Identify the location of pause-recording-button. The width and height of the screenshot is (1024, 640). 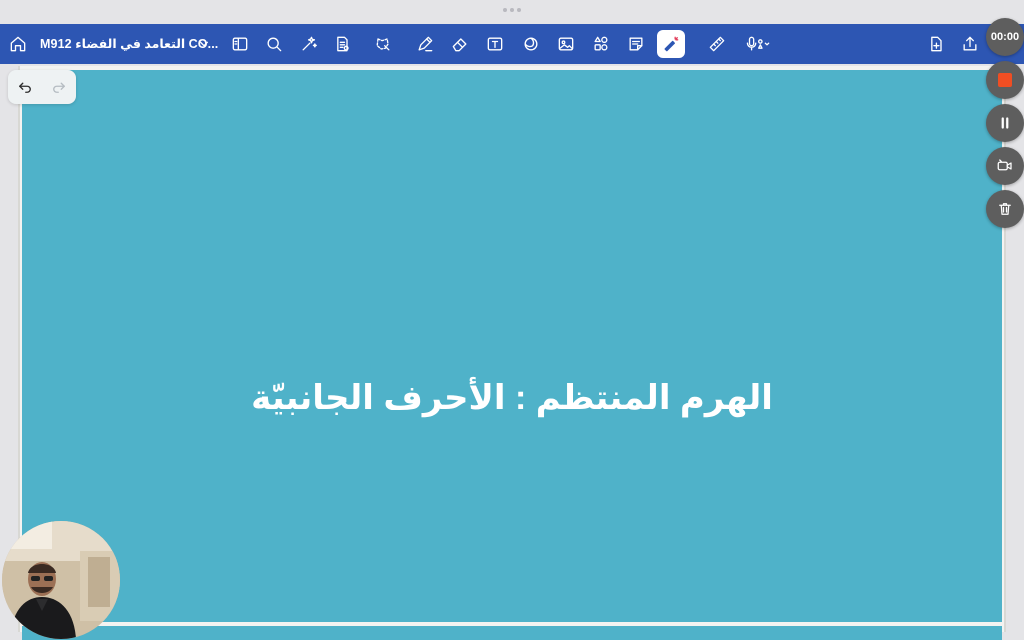
(1005, 123).